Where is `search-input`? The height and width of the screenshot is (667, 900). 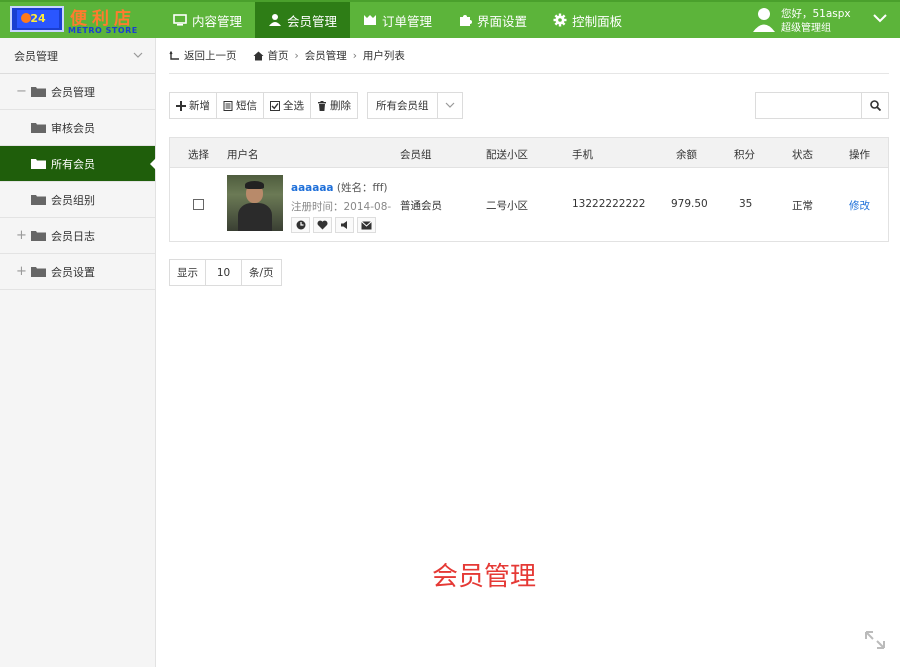
search-input is located at coordinates (809, 105).